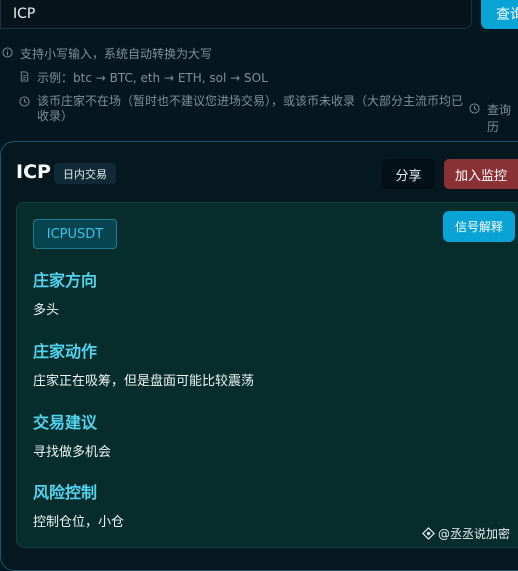 The width and height of the screenshot is (518, 571). I want to click on hint-not-found: 该币庄家不在场（暂时也不建议您进场交易），或该币未收录（大部分主流币均已收录）, so click(244, 109).